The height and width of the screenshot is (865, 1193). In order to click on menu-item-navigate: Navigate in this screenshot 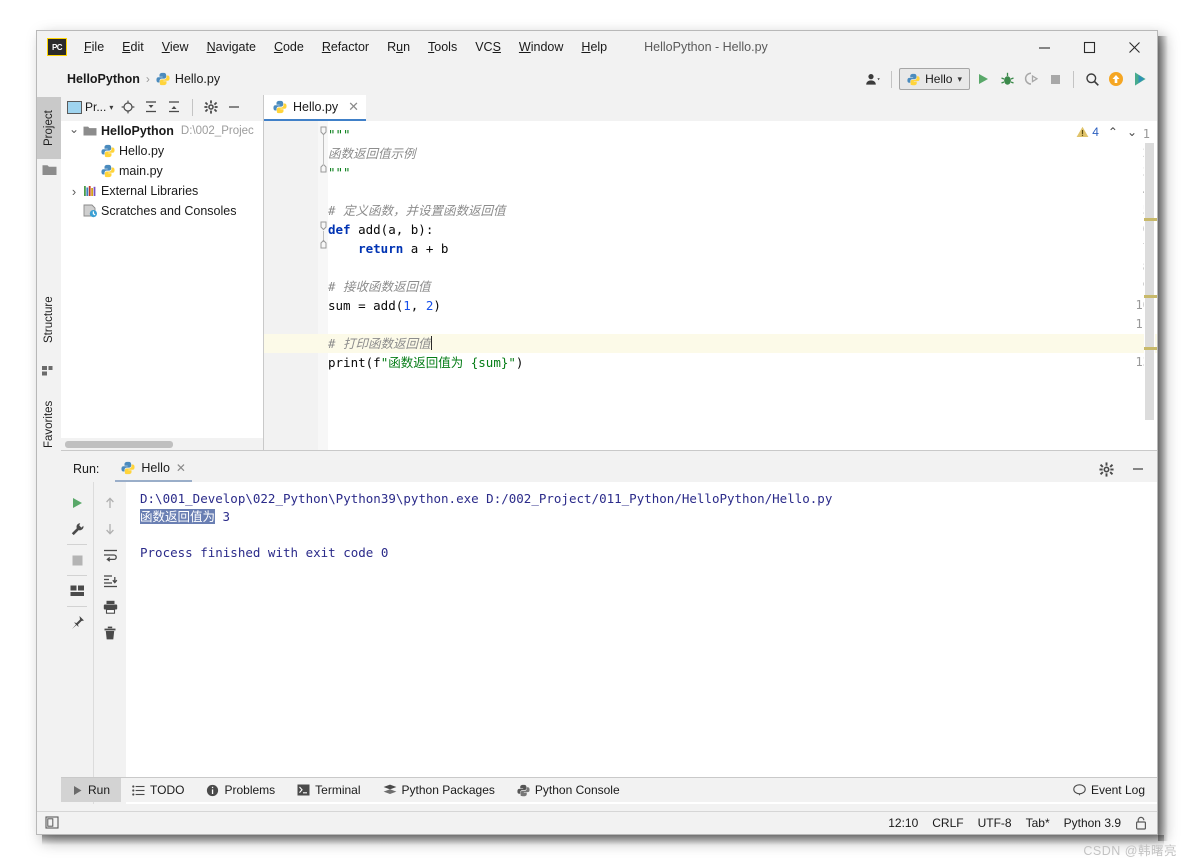, I will do `click(231, 47)`.